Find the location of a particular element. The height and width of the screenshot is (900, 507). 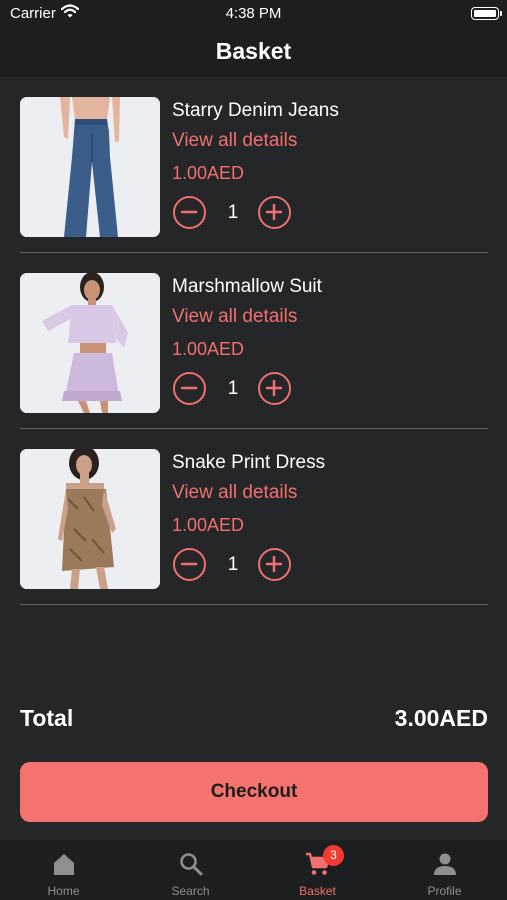

tab-profile: Profile is located at coordinates (444, 870).